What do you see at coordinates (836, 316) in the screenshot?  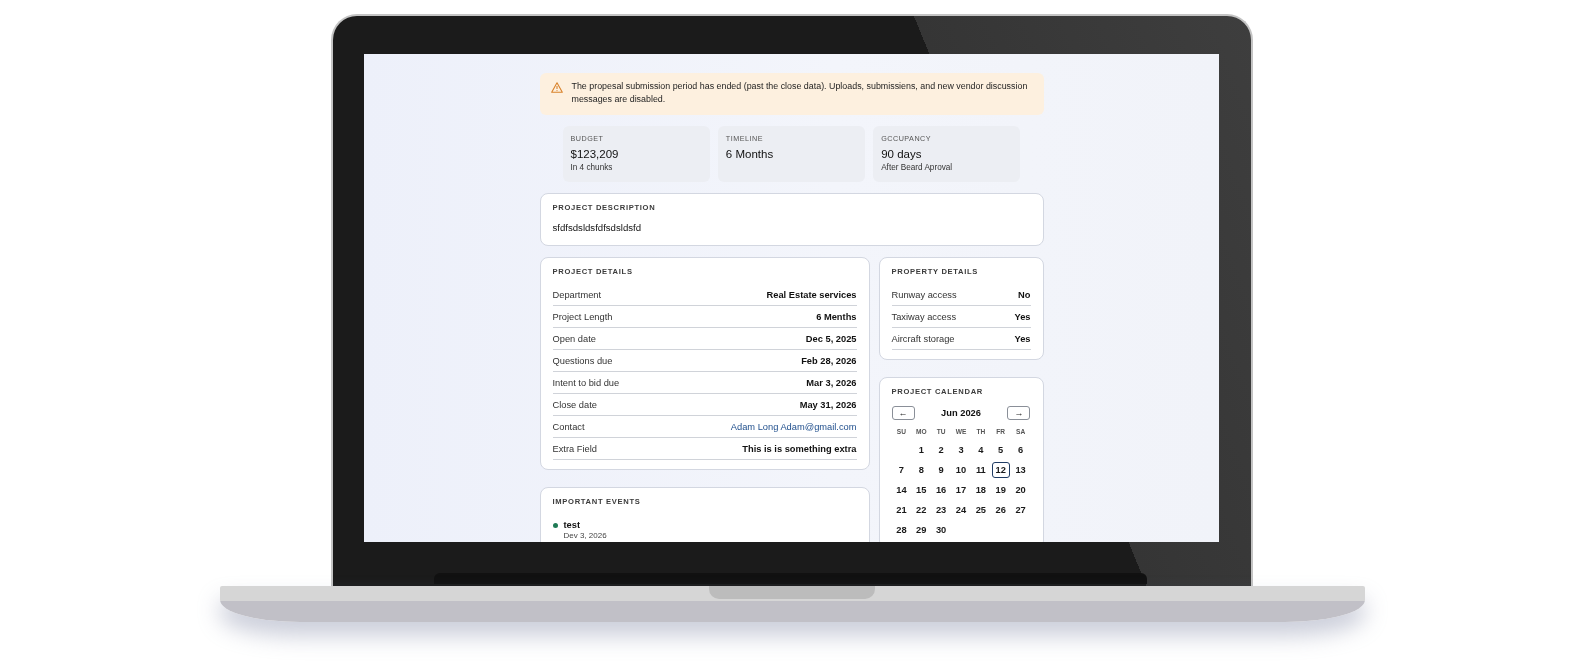 I see `detail-value: 6 Menths` at bounding box center [836, 316].